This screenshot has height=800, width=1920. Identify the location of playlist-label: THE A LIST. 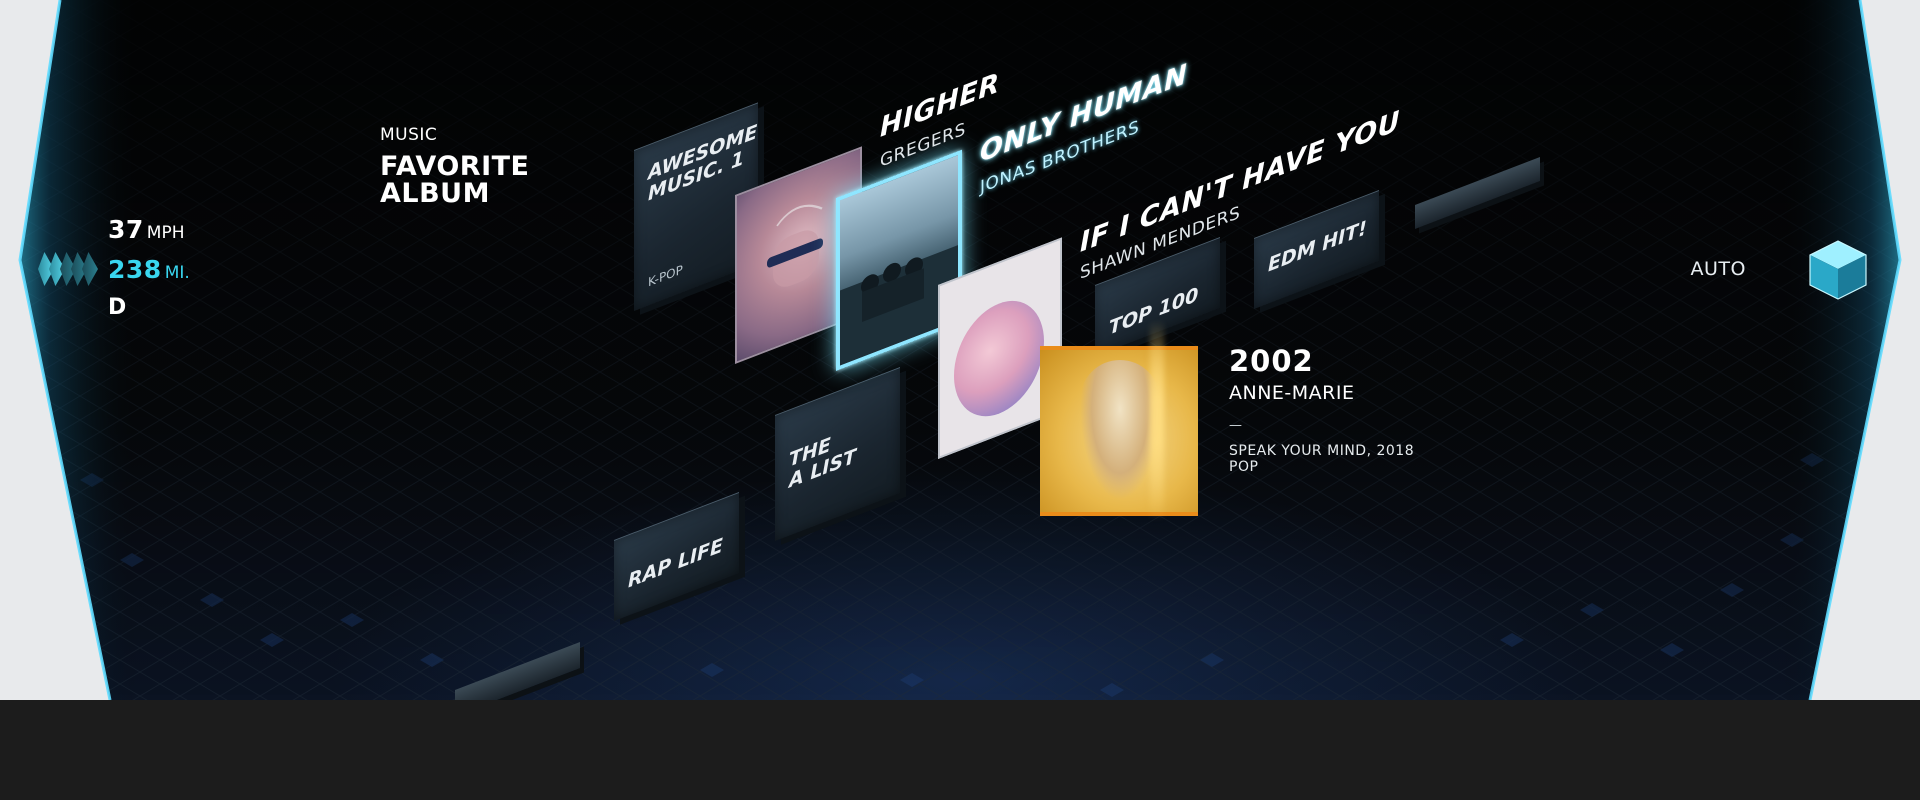
(823, 463).